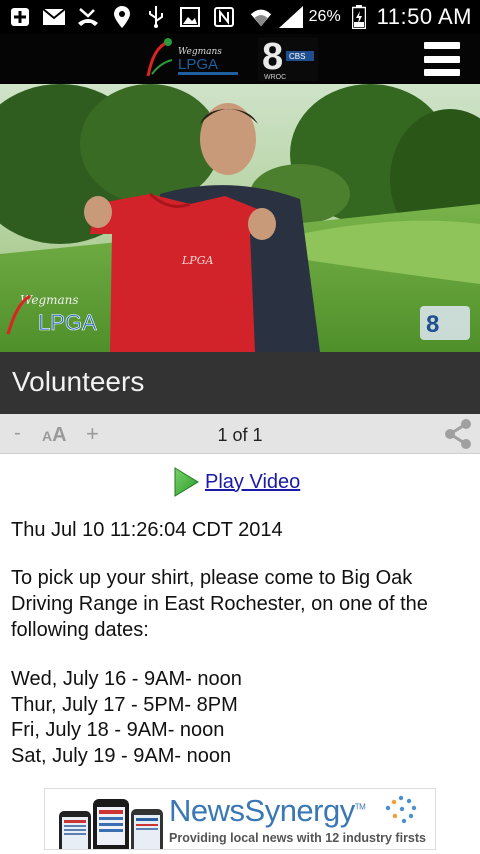 This screenshot has height=854, width=480. What do you see at coordinates (121, 755) in the screenshot?
I see `schedule-item: Sat, July 19 - 9AM- noon` at bounding box center [121, 755].